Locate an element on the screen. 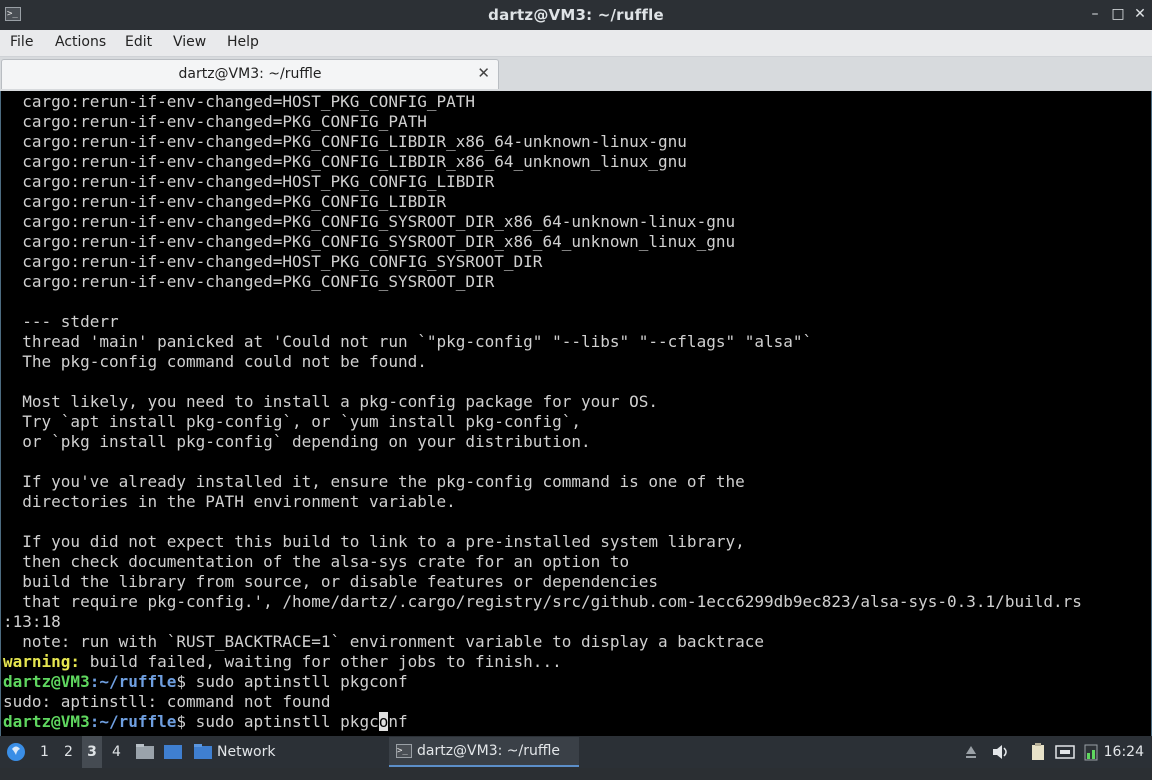  command-1: sudo aptinstll pkgconf is located at coordinates (297, 681).